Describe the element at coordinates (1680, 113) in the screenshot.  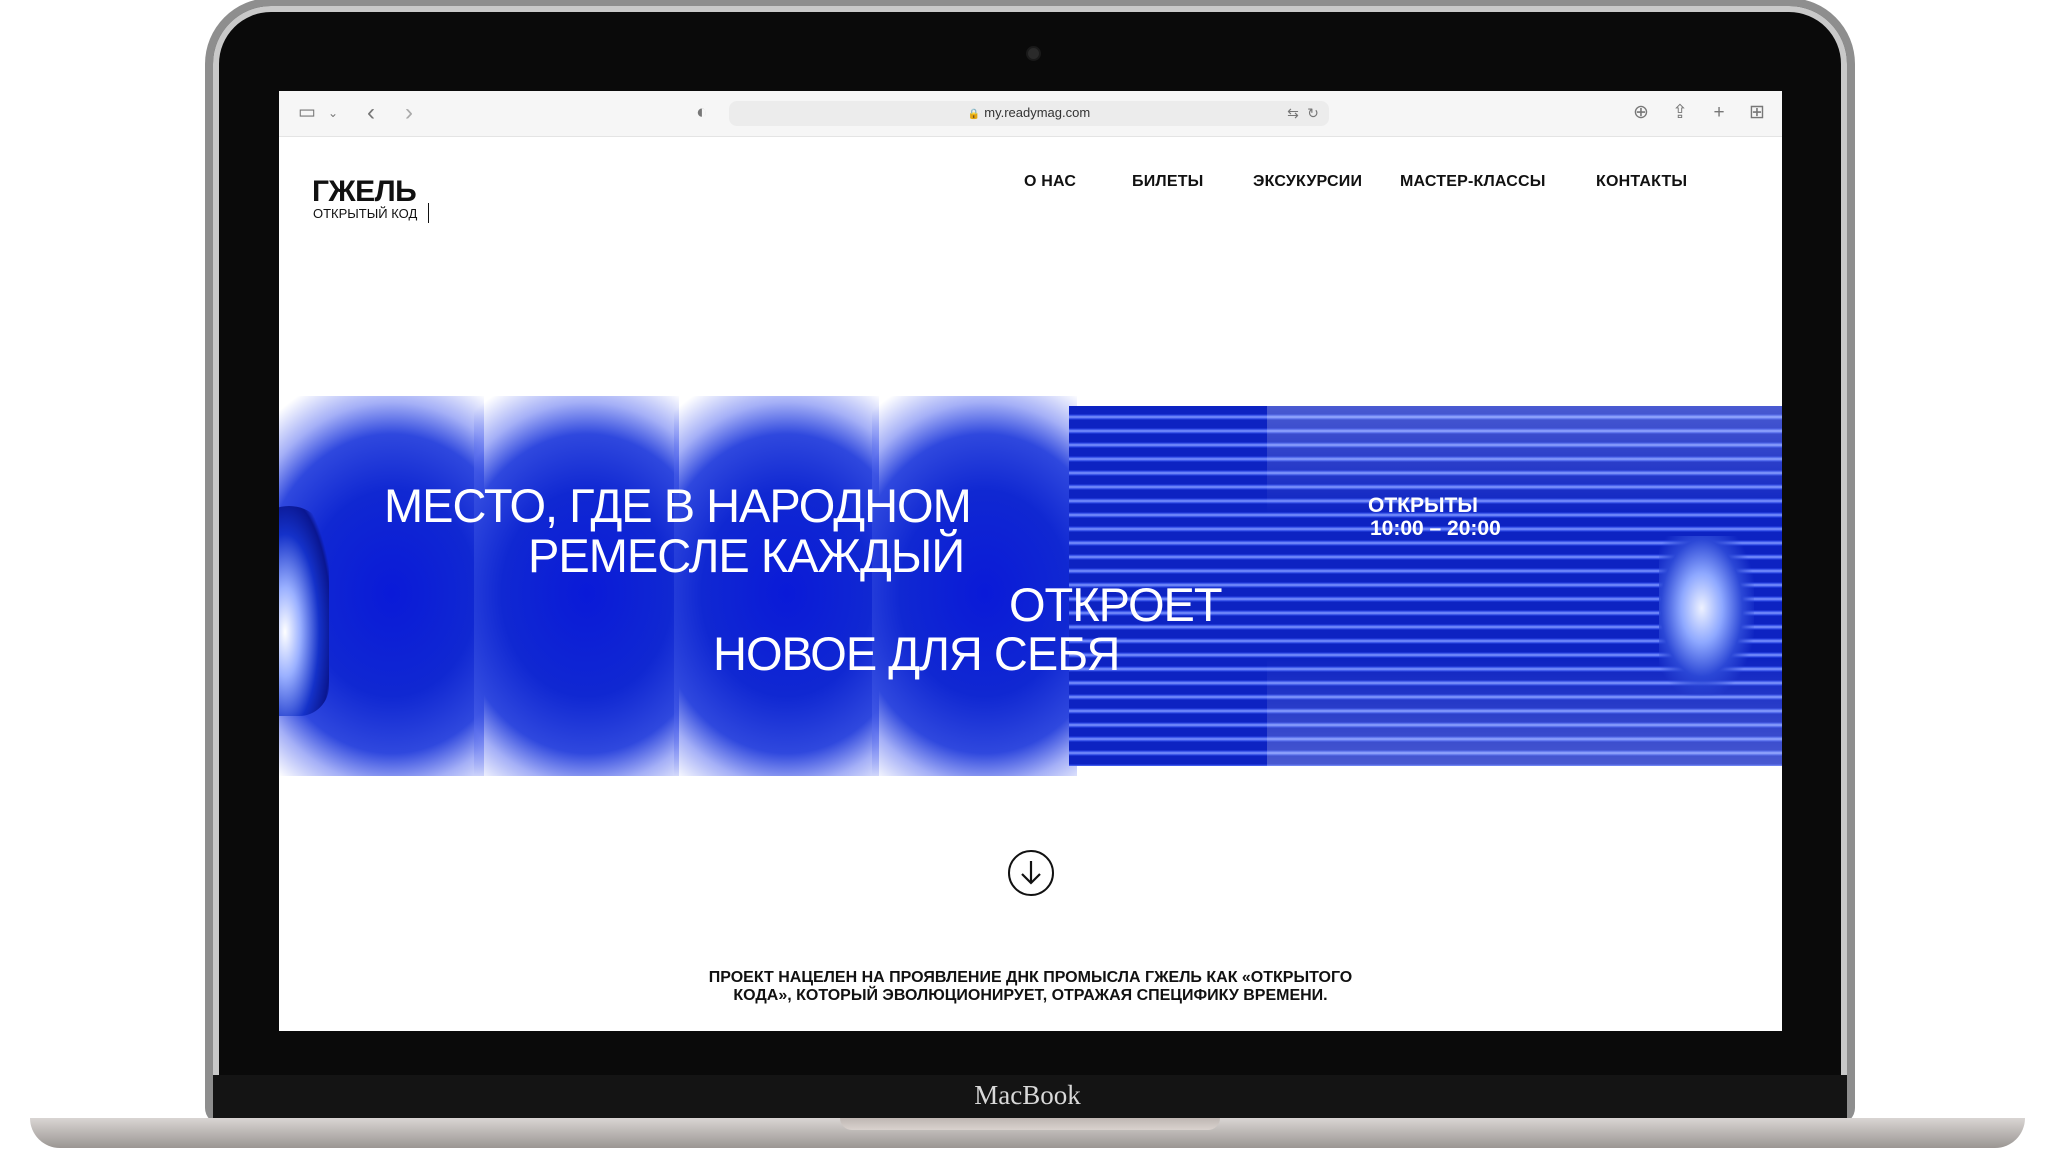
I see `share-icon: ⇪` at that location.